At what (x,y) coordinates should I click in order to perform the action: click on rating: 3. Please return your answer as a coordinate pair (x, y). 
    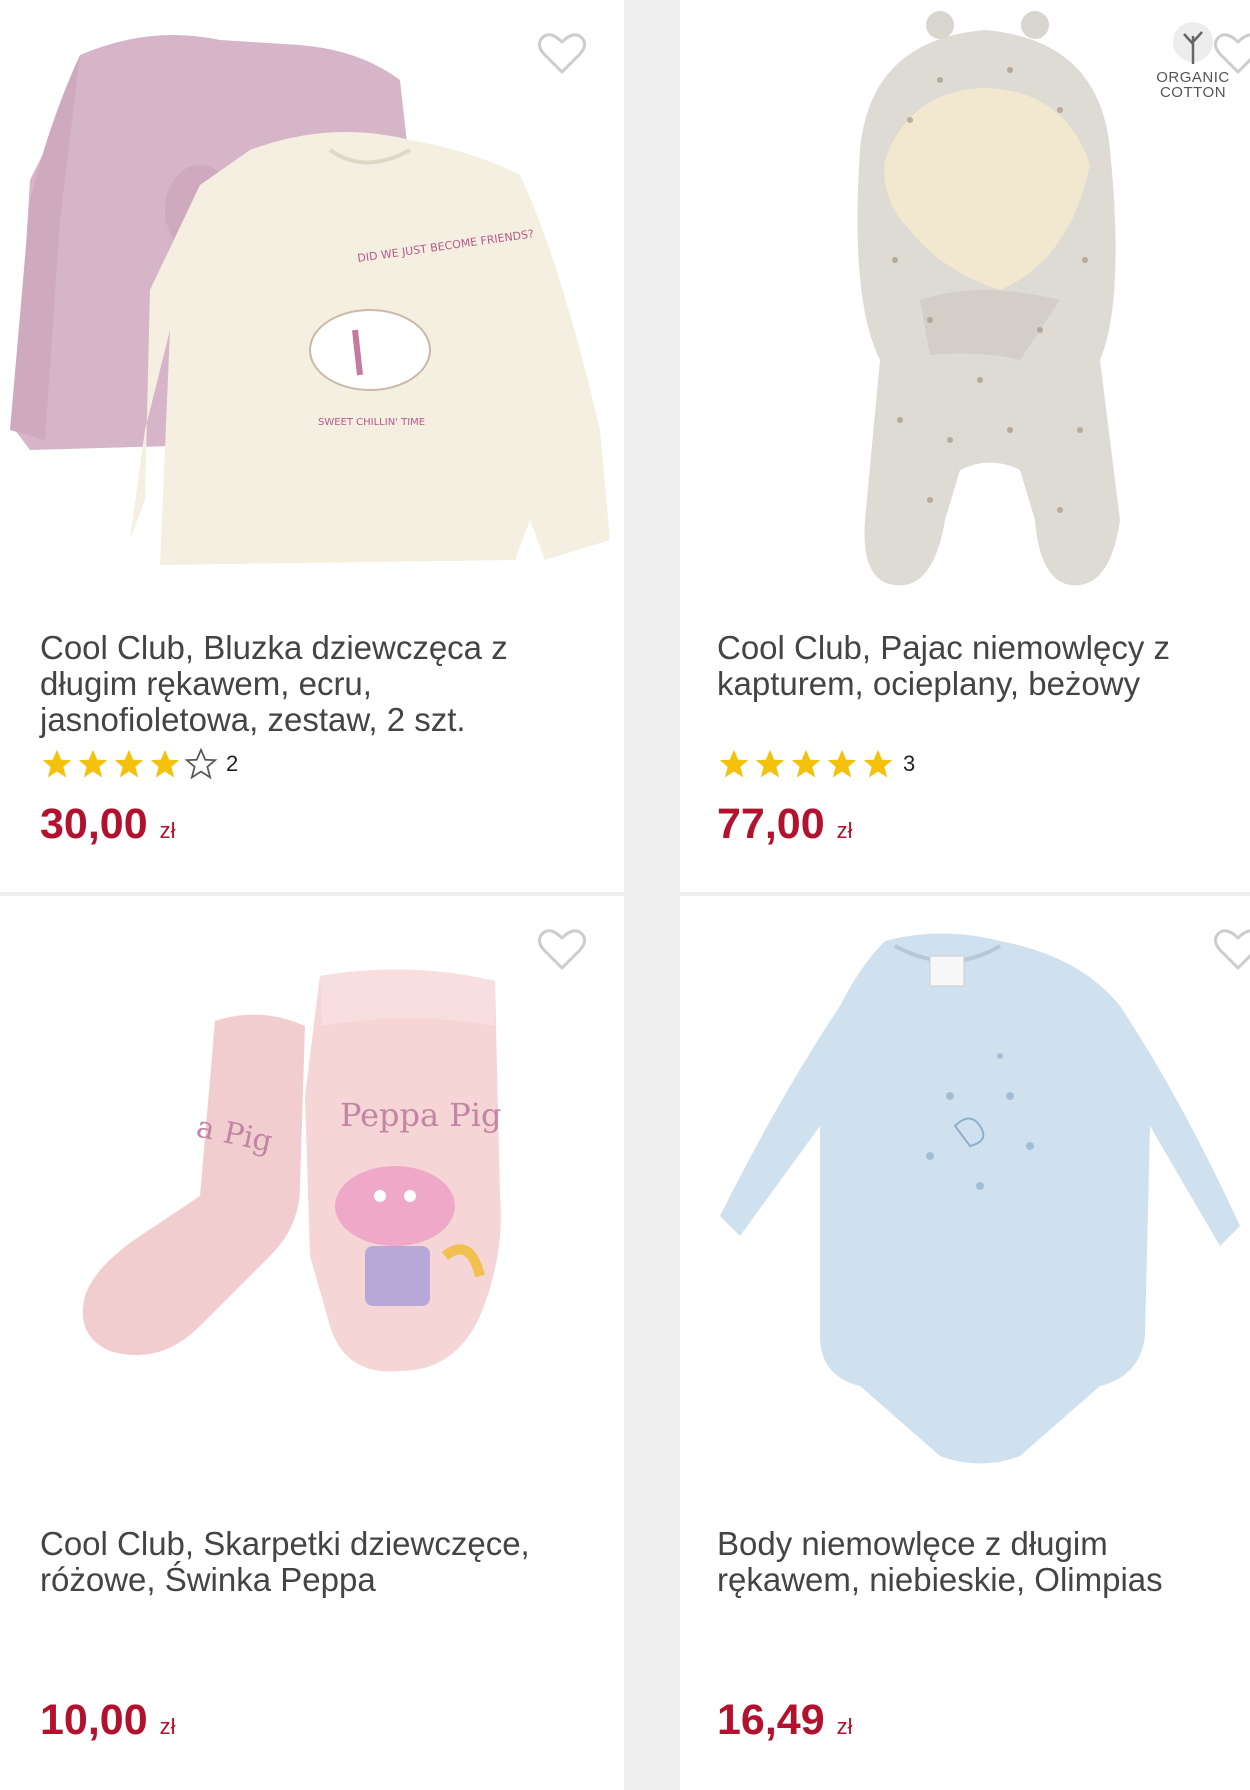
    Looking at the image, I should click on (816, 764).